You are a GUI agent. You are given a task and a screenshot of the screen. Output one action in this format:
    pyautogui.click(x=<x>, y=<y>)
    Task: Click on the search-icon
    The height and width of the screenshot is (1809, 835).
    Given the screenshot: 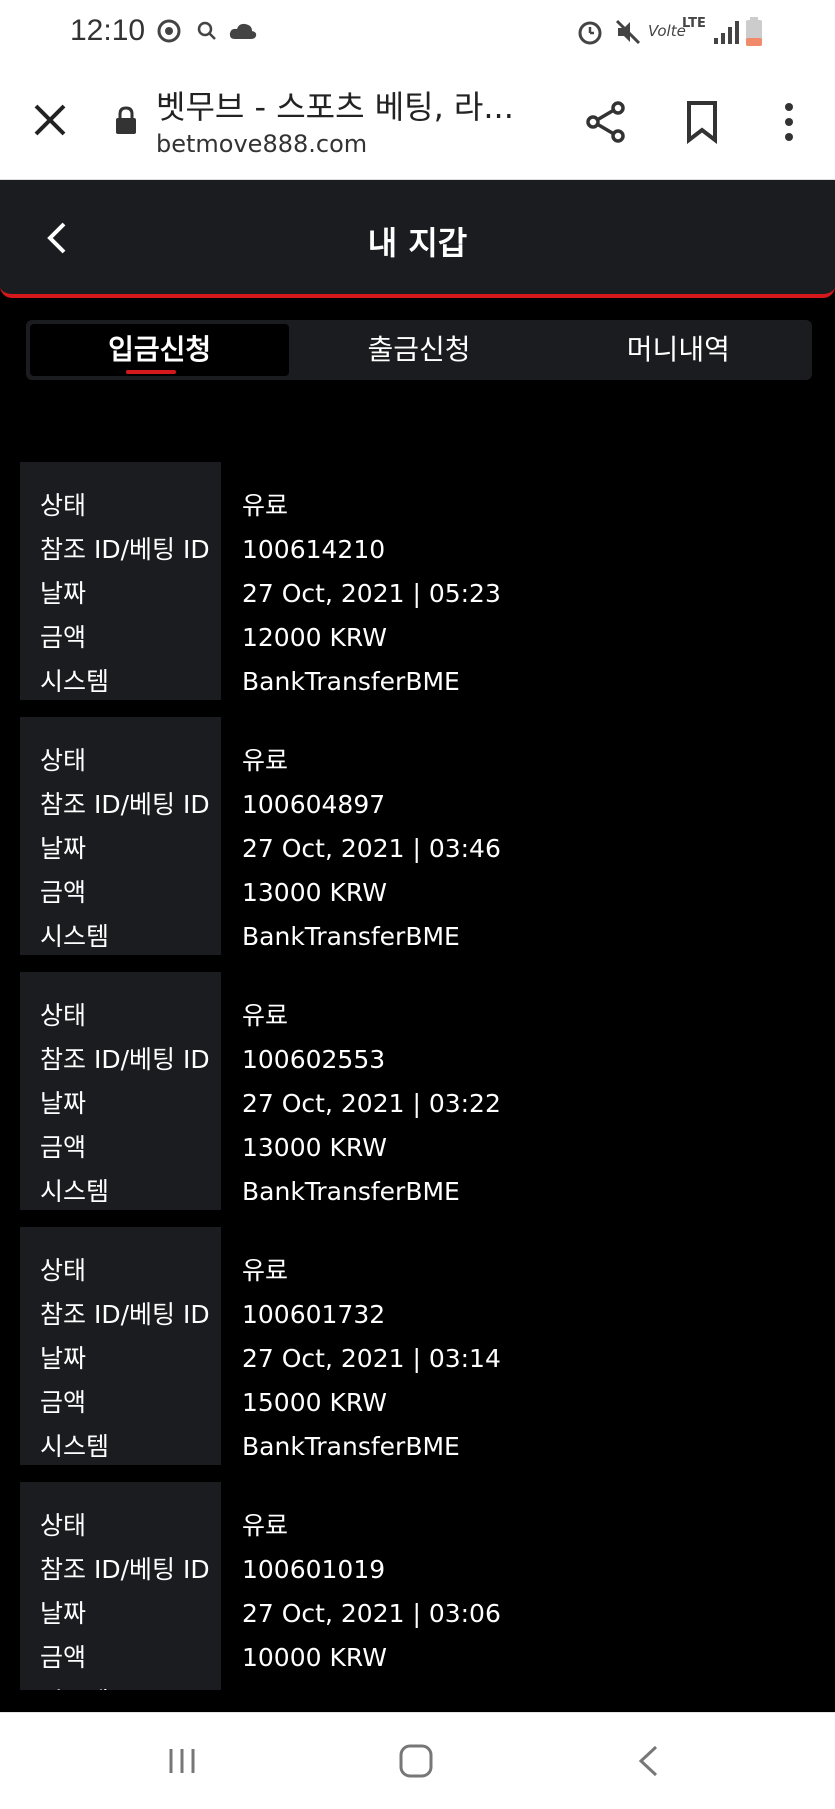 What is the action you would take?
    pyautogui.click(x=206, y=30)
    